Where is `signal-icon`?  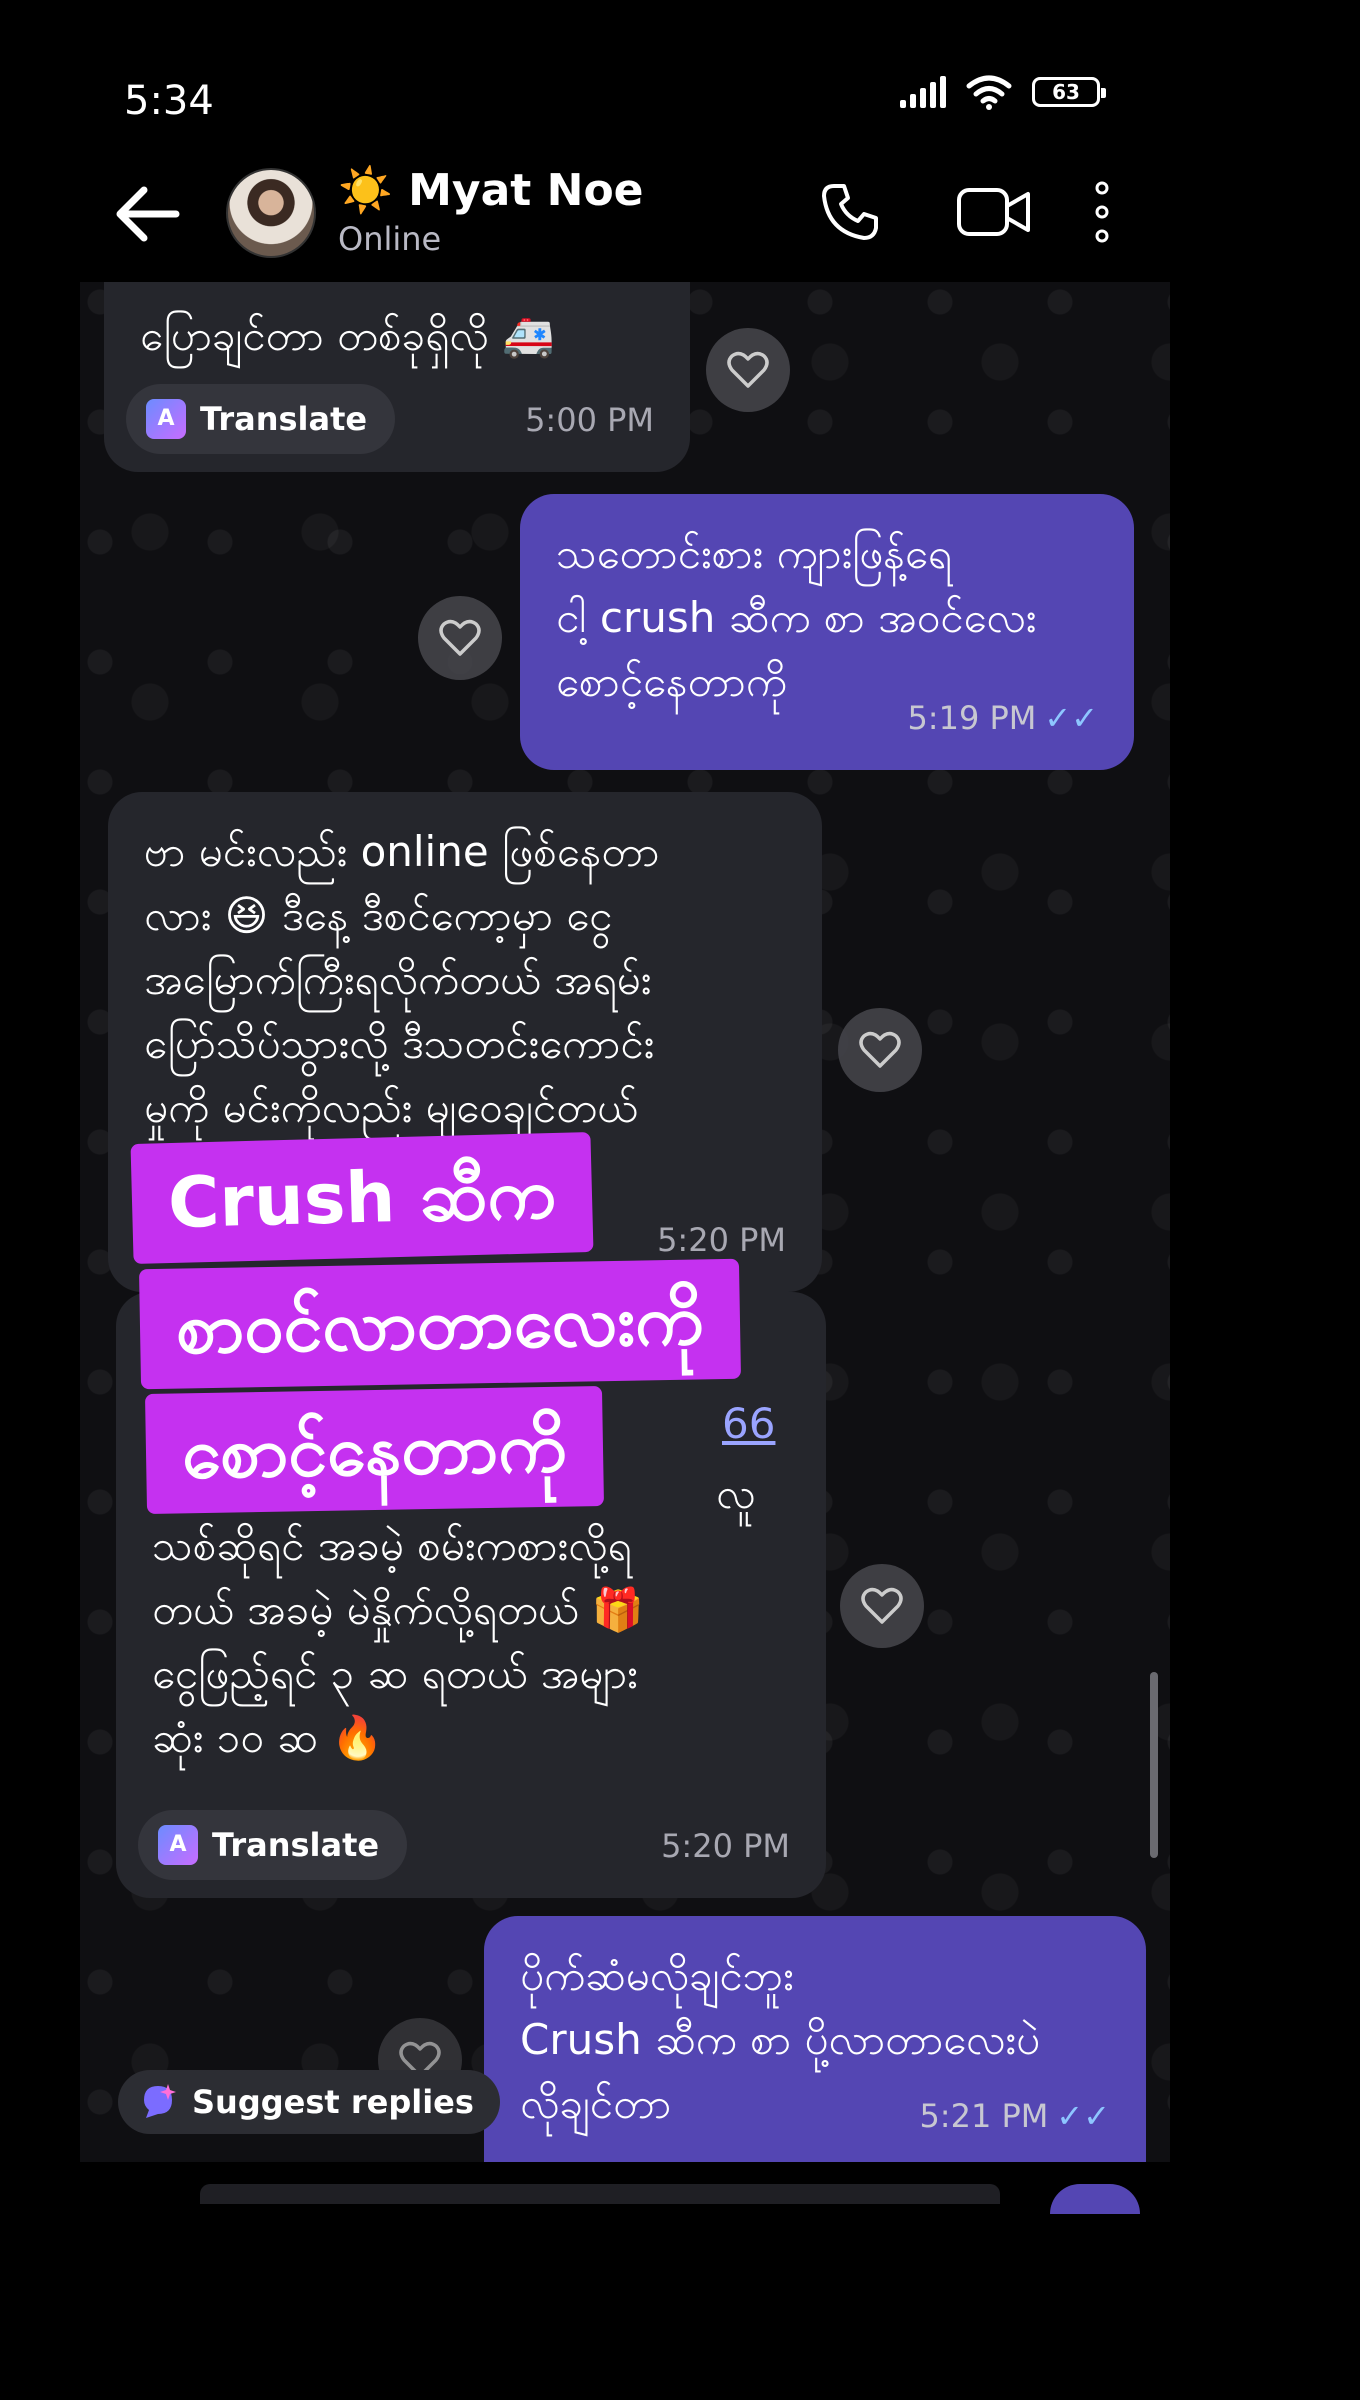 signal-icon is located at coordinates (923, 92).